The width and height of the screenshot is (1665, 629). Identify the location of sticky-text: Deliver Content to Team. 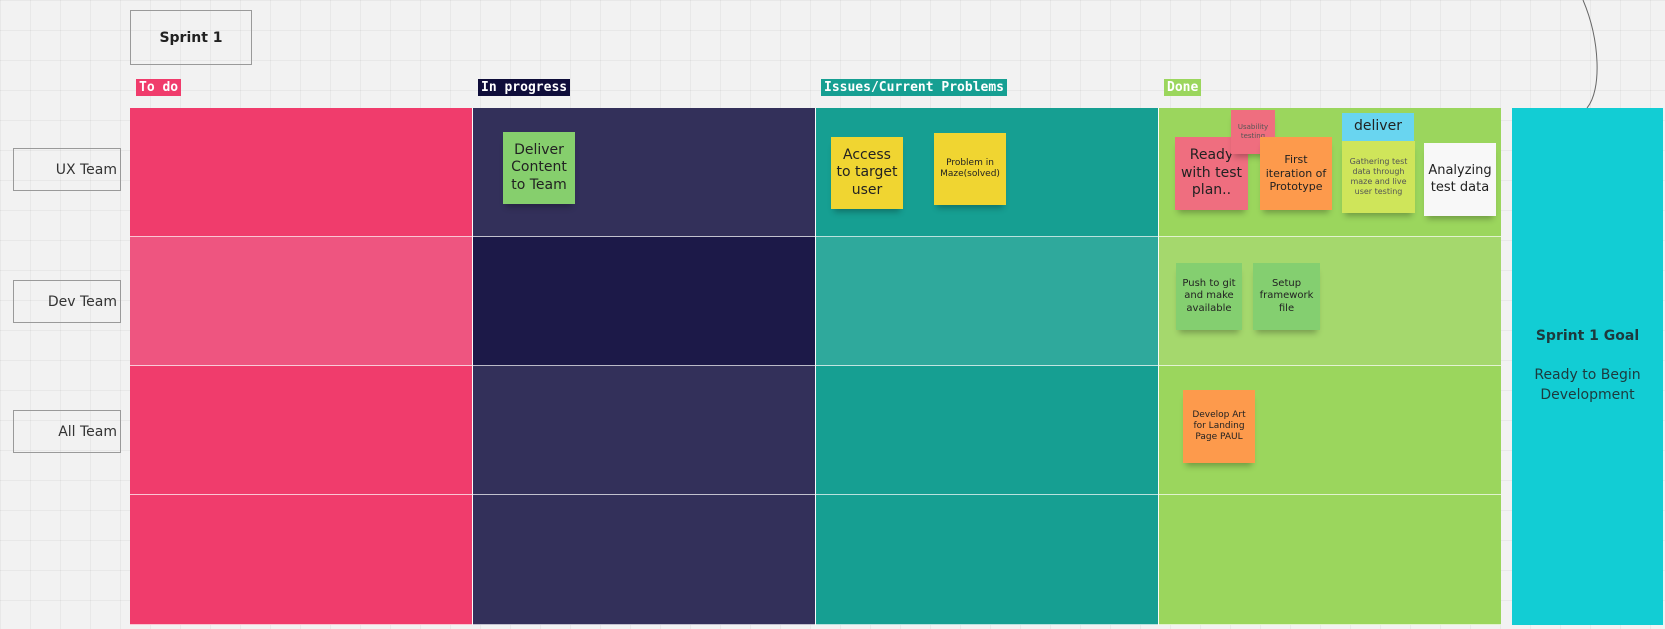
(539, 167).